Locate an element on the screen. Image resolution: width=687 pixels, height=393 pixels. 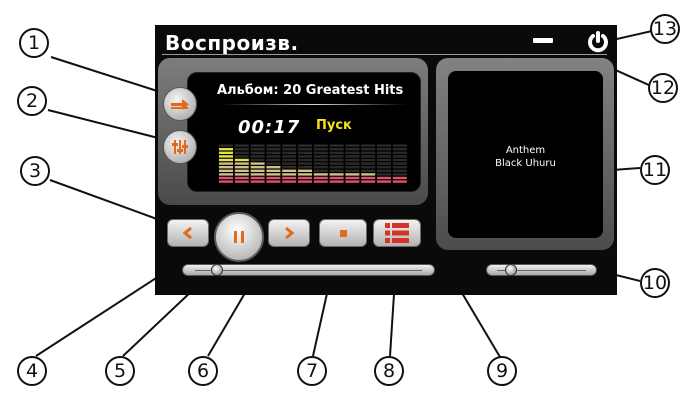
stop-button is located at coordinates (343, 233).